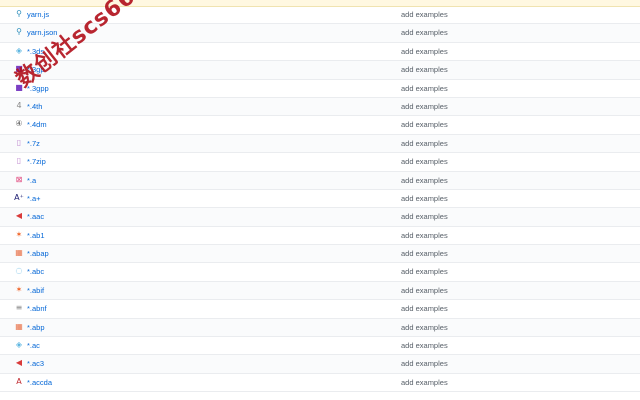 The image size is (640, 400). I want to click on file-name-link: *.abap, so click(38, 254).